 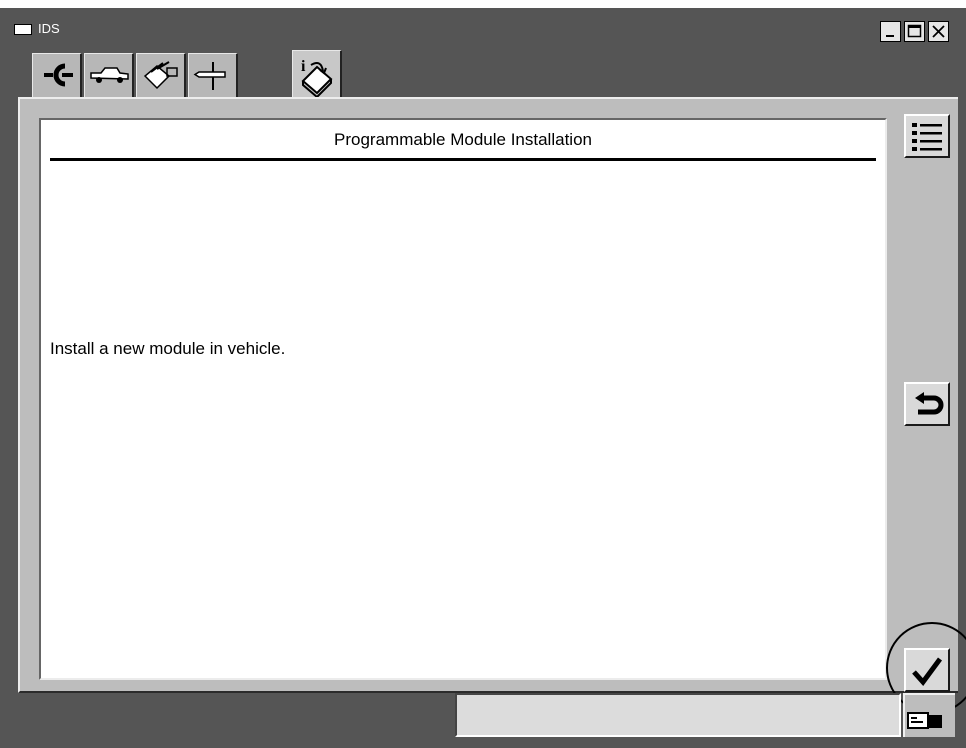 I want to click on maximize-icon, so click(x=914, y=31).